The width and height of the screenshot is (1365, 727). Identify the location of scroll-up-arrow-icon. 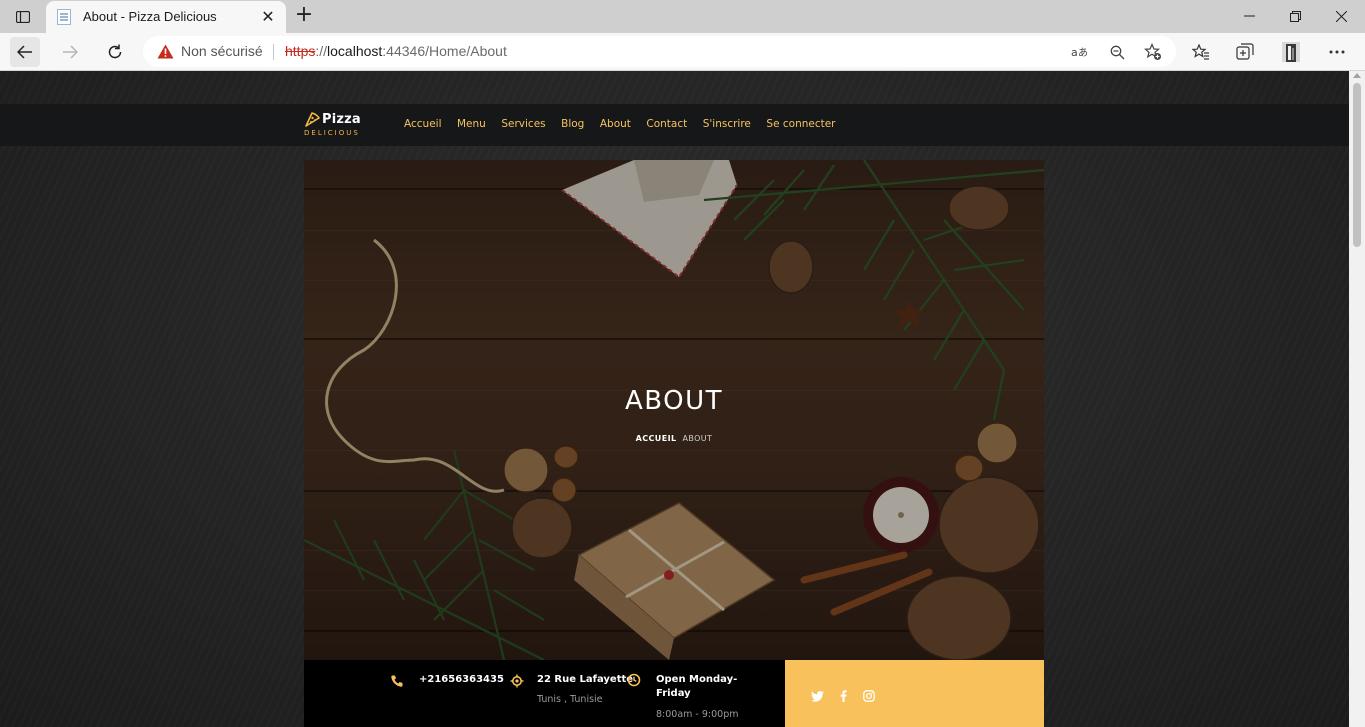
(1357, 75).